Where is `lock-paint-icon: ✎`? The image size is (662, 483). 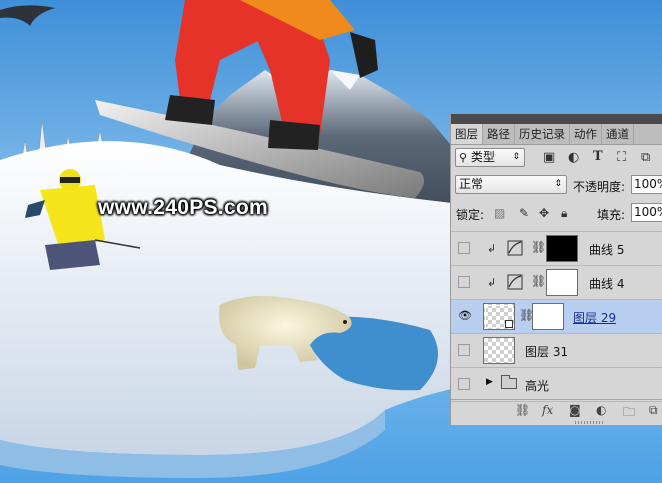 lock-paint-icon: ✎ is located at coordinates (524, 213).